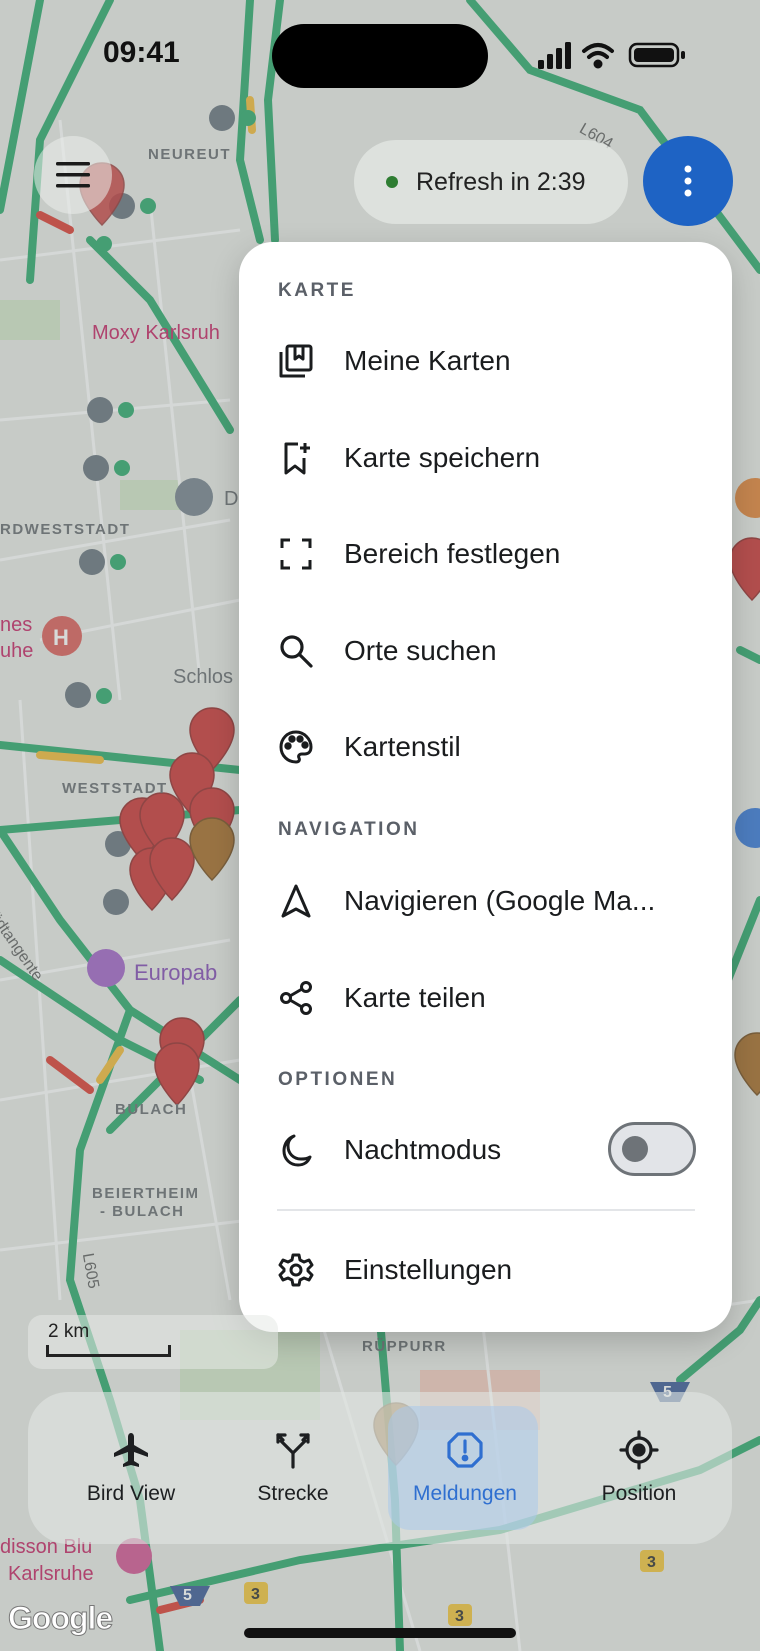 This screenshot has height=1651, width=760. I want to click on hamburger-icon, so click(73, 175).